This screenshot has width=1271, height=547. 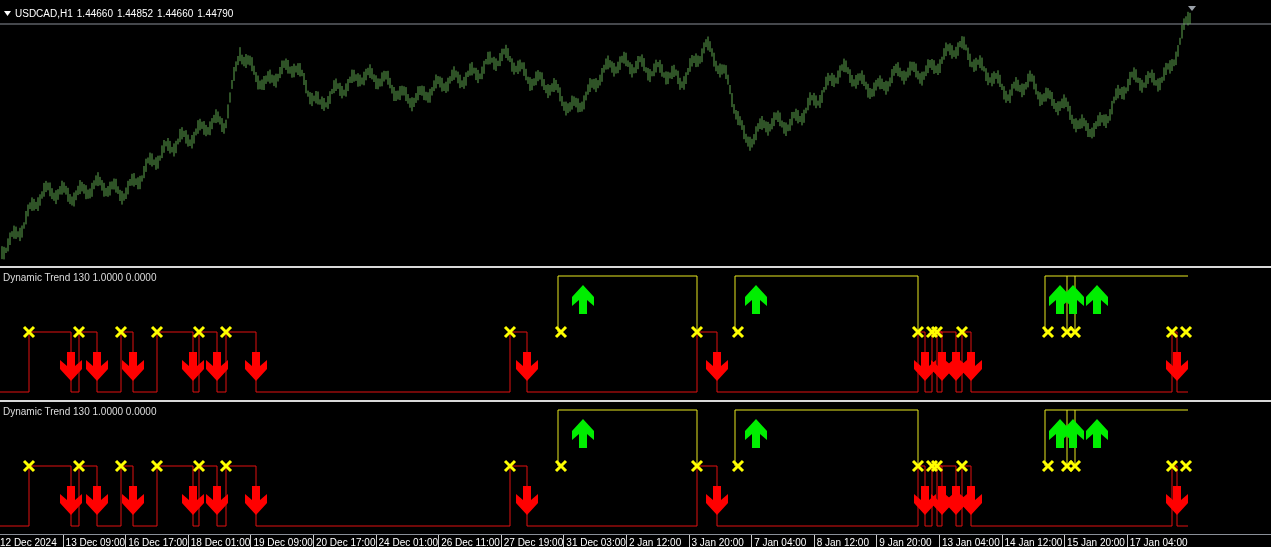 What do you see at coordinates (44, 13) in the screenshot?
I see `symbol-label: USDCAD,H1` at bounding box center [44, 13].